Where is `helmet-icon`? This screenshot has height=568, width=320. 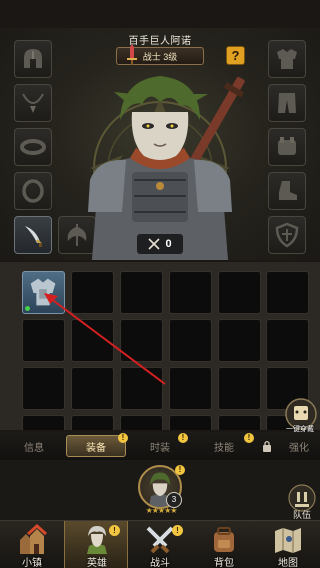
helmet-icon is located at coordinates (33, 58).